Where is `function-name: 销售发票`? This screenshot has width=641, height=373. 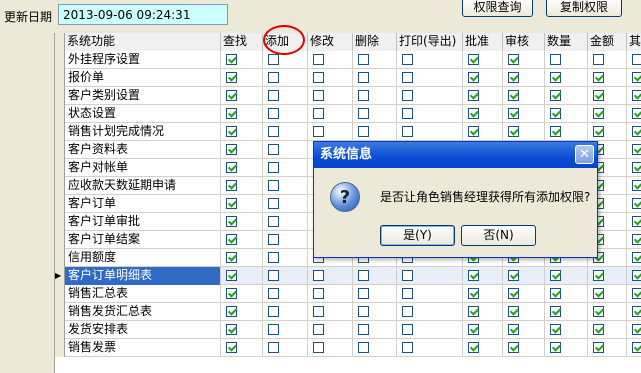
function-name: 销售发票 is located at coordinates (143, 348).